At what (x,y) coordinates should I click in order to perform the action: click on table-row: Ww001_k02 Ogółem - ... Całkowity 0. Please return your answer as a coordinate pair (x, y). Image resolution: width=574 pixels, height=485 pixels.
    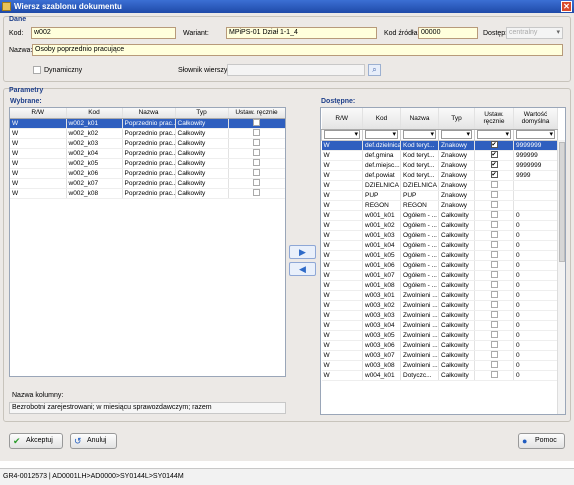
    Looking at the image, I should click on (439, 225).